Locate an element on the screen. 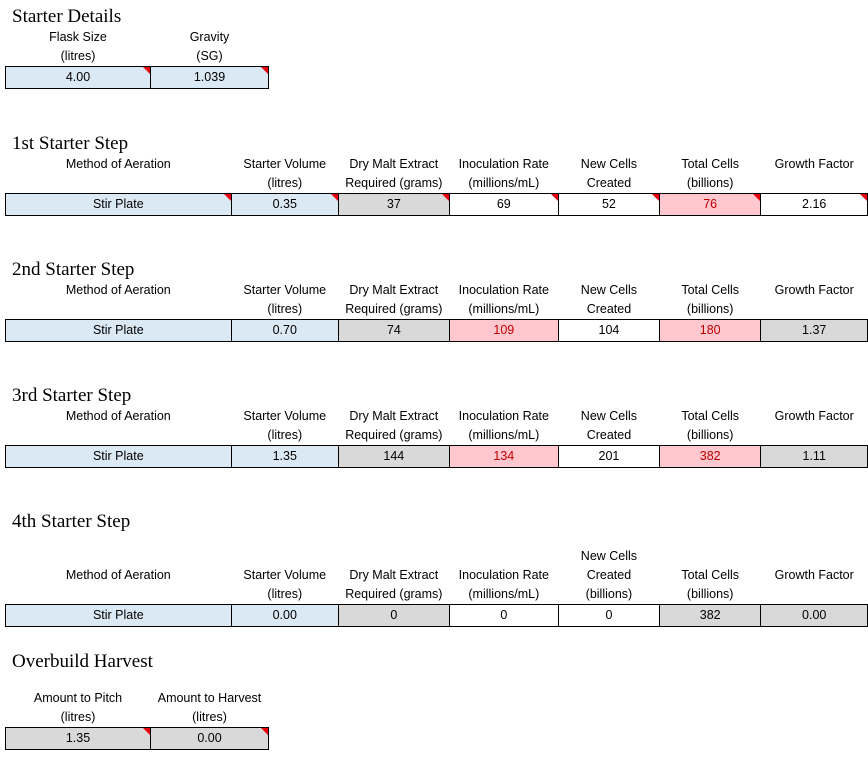 This screenshot has height=777, width=868. cell-inoculation-rate: 0 is located at coordinates (503, 615).